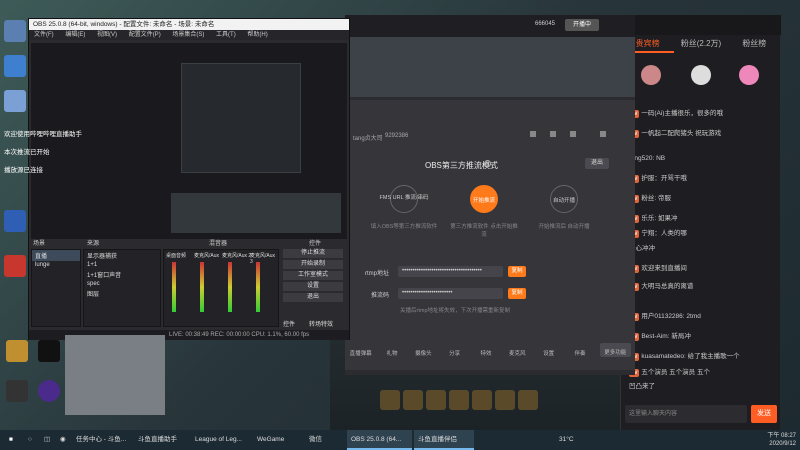 The width and height of the screenshot is (800, 450). Describe the element at coordinates (487, 163) in the screenshot. I see `help-icon: ?` at that location.